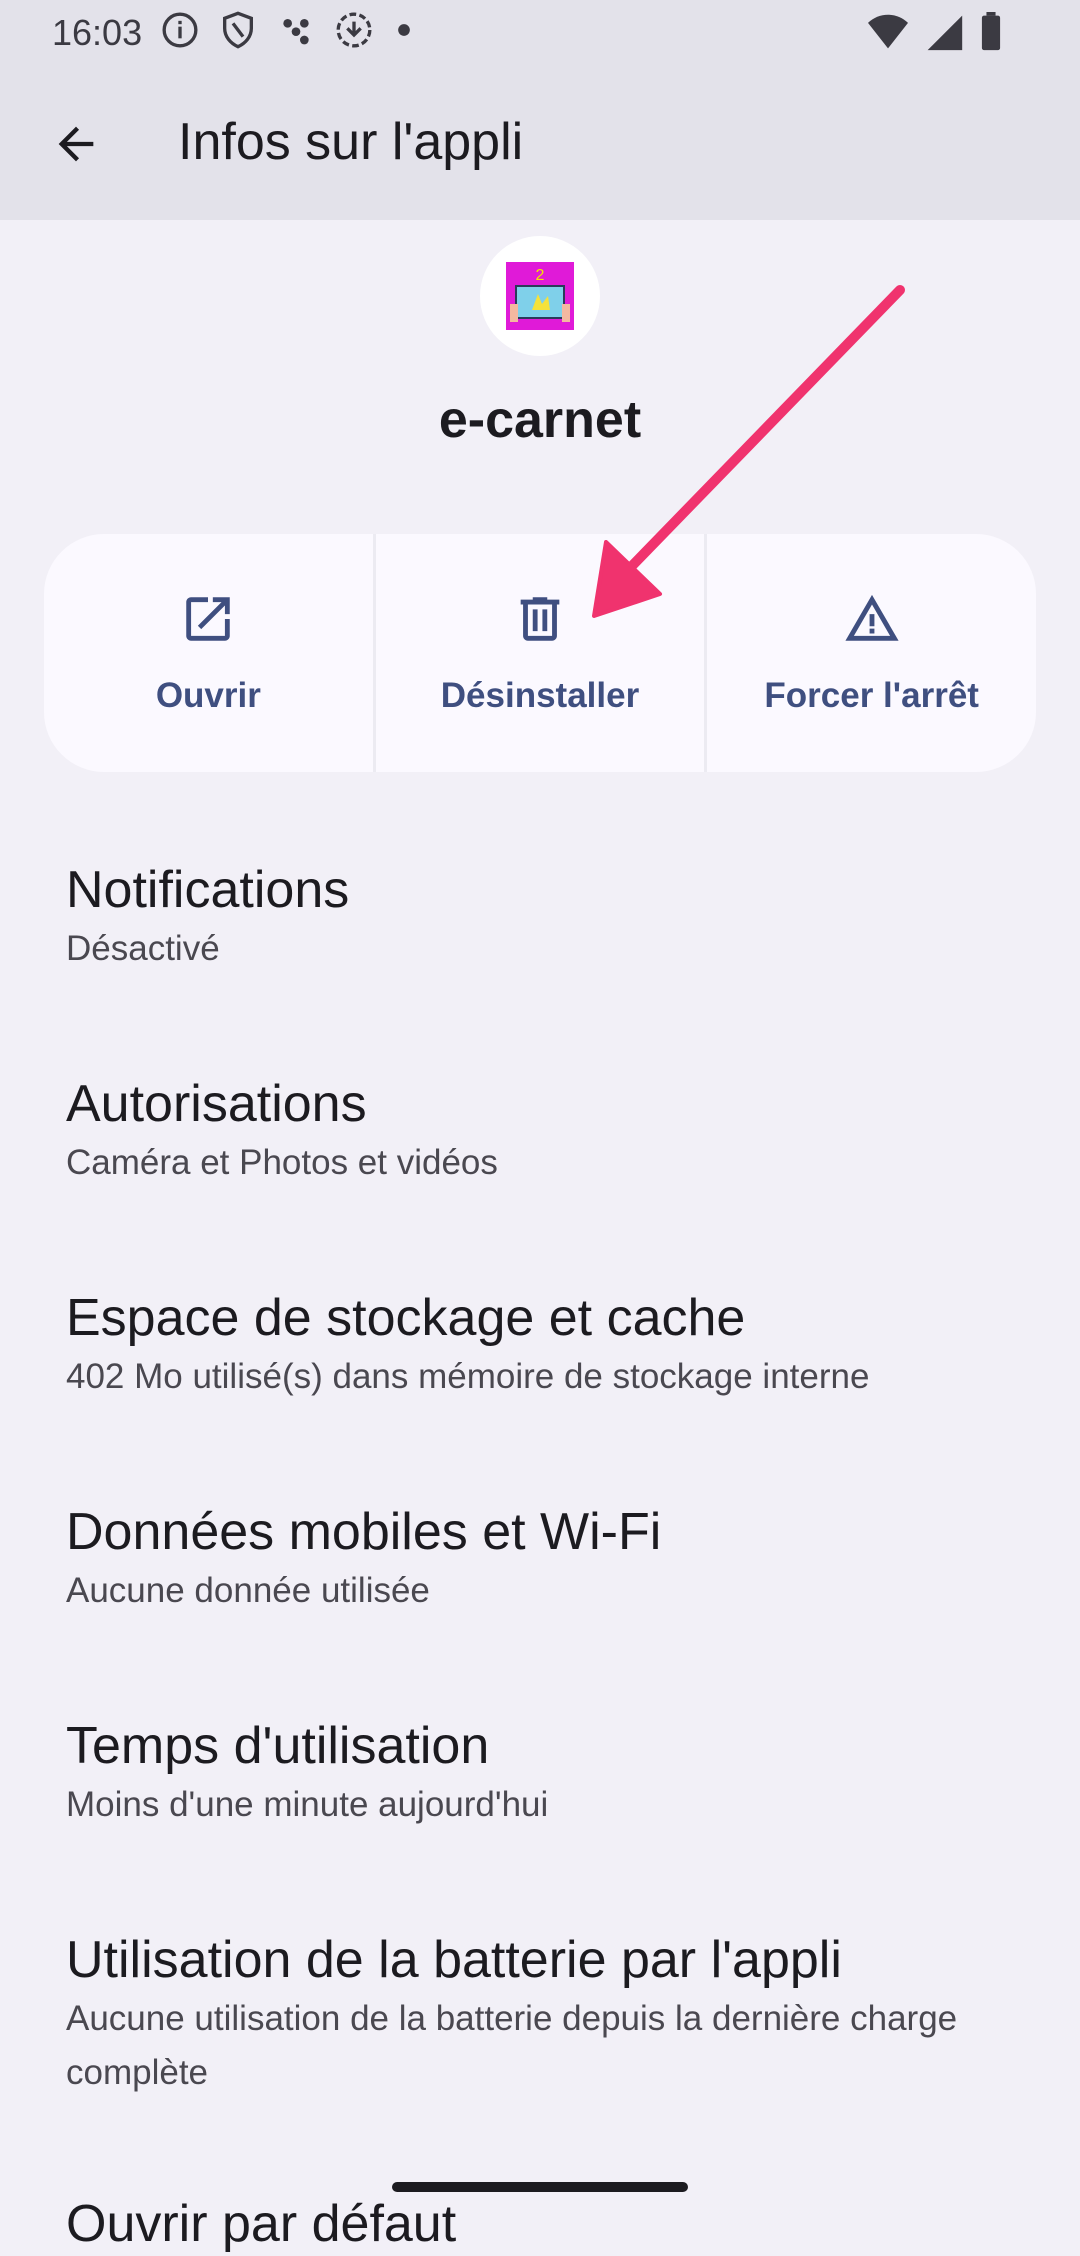  Describe the element at coordinates (351, 142) in the screenshot. I see `page-title: Infos sur l'appli` at that location.